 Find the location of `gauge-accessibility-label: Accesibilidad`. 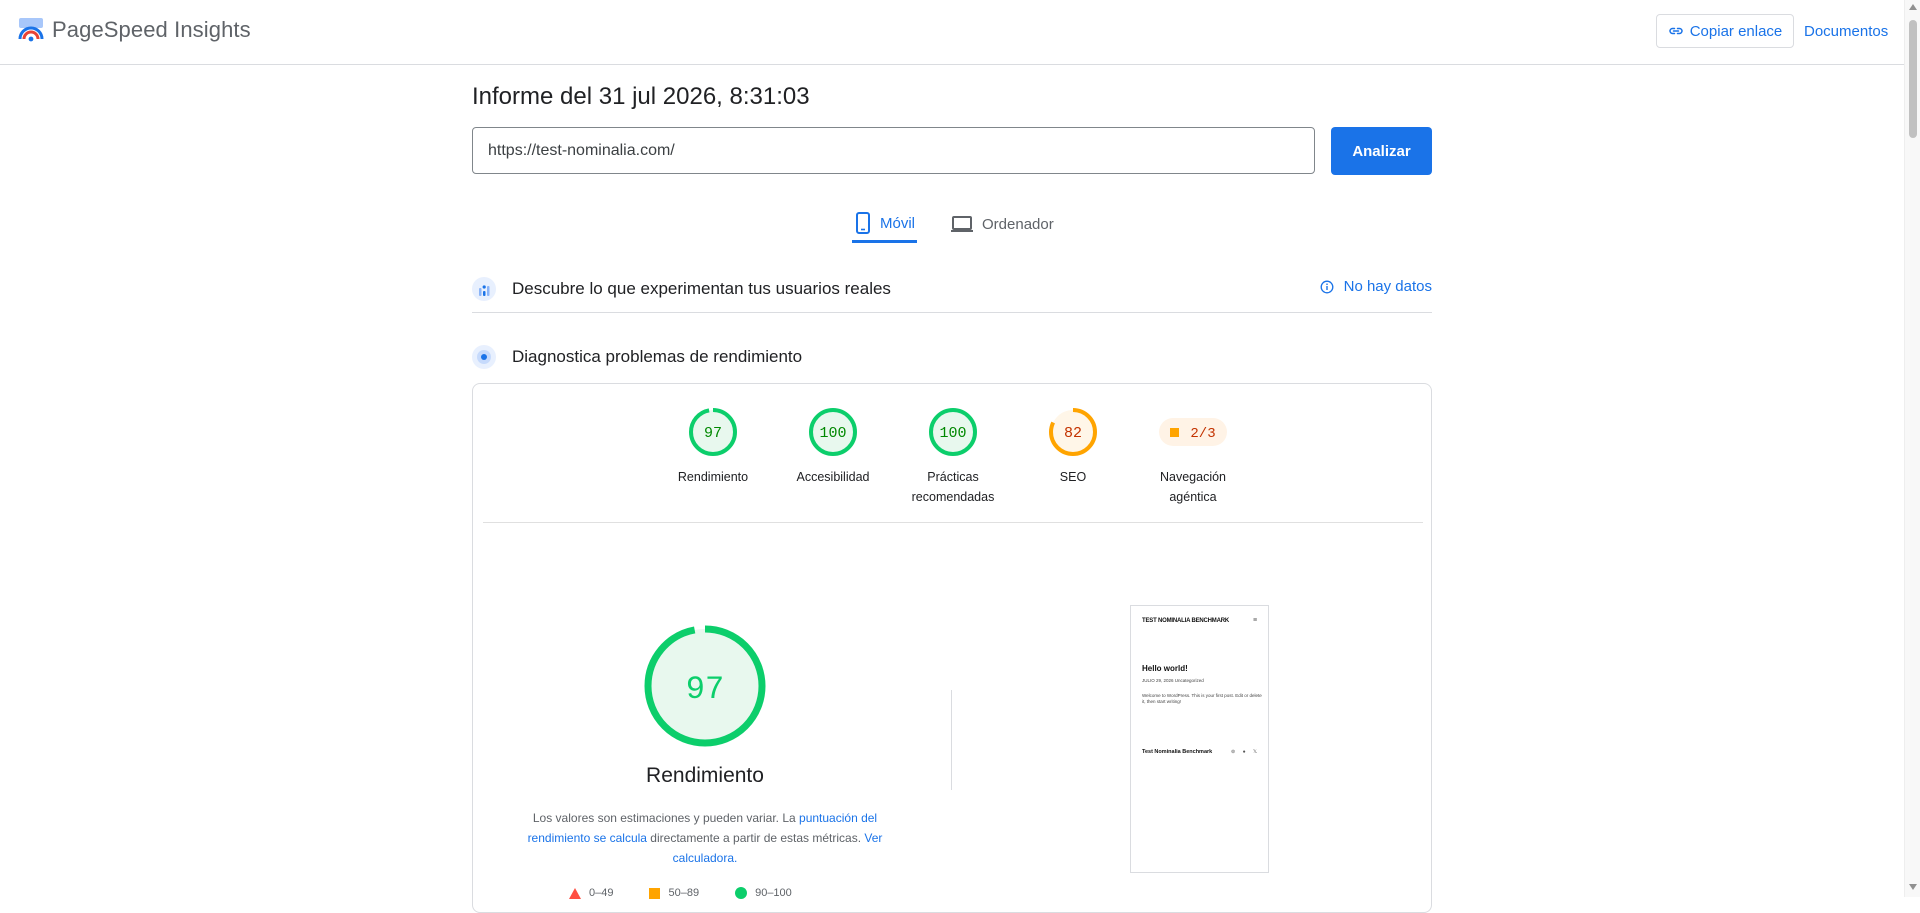

gauge-accessibility-label: Accesibilidad is located at coordinates (833, 477).